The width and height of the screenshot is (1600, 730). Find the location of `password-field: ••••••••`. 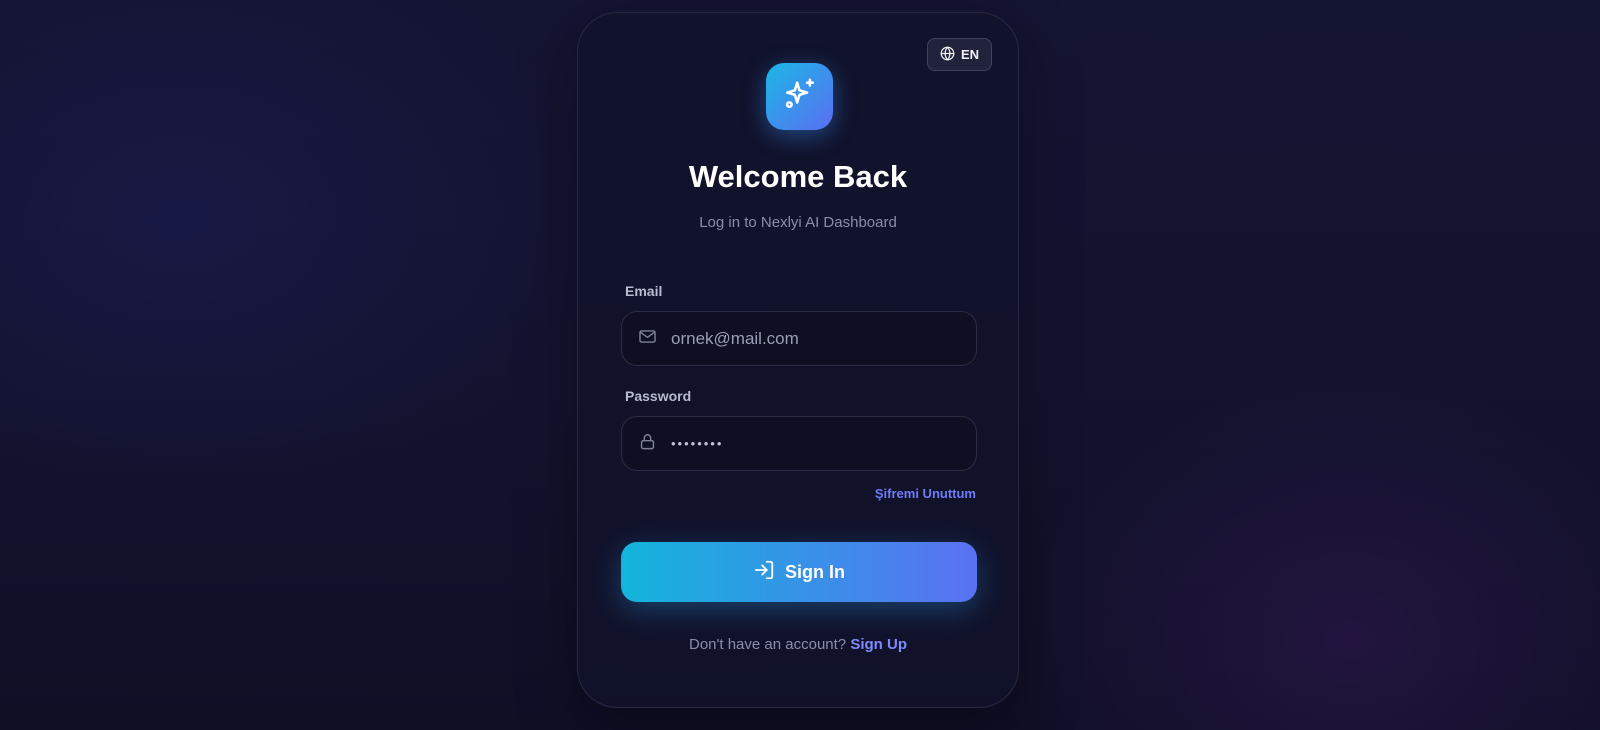

password-field: •••••••• is located at coordinates (799, 443).